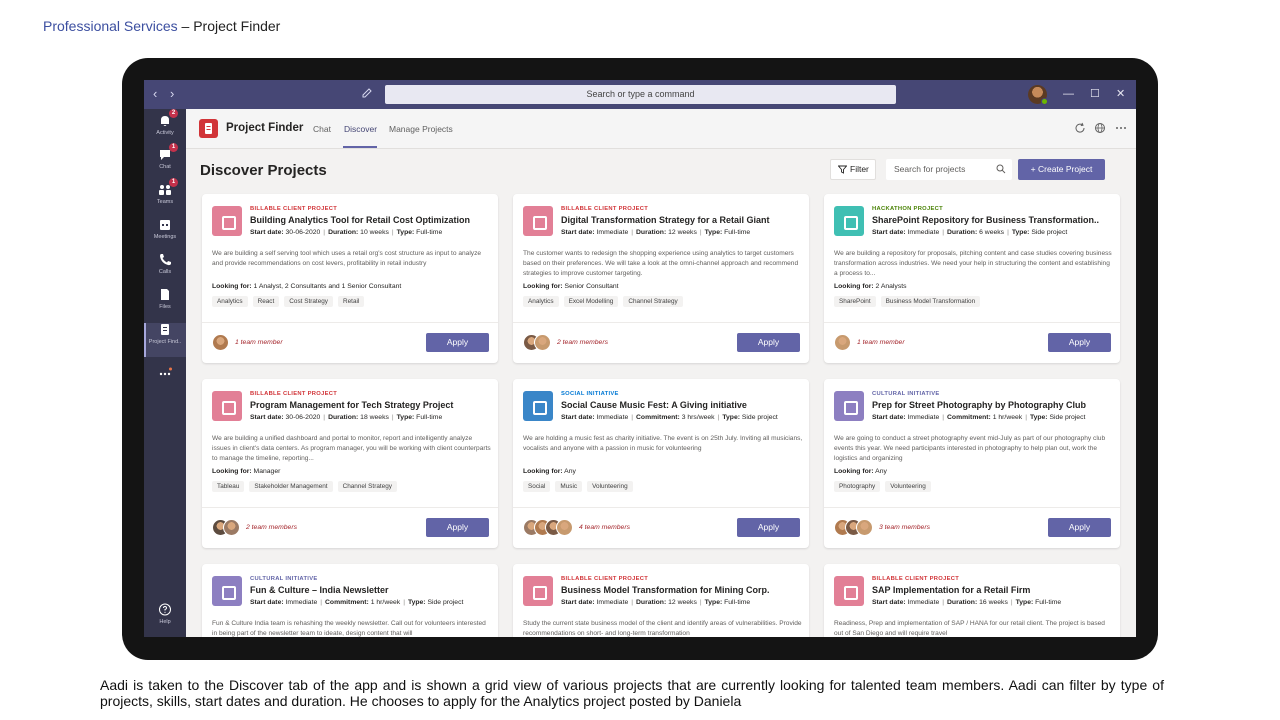 The height and width of the screenshot is (720, 1280). What do you see at coordinates (360, 129) in the screenshot?
I see `tab-discover: Discover` at bounding box center [360, 129].